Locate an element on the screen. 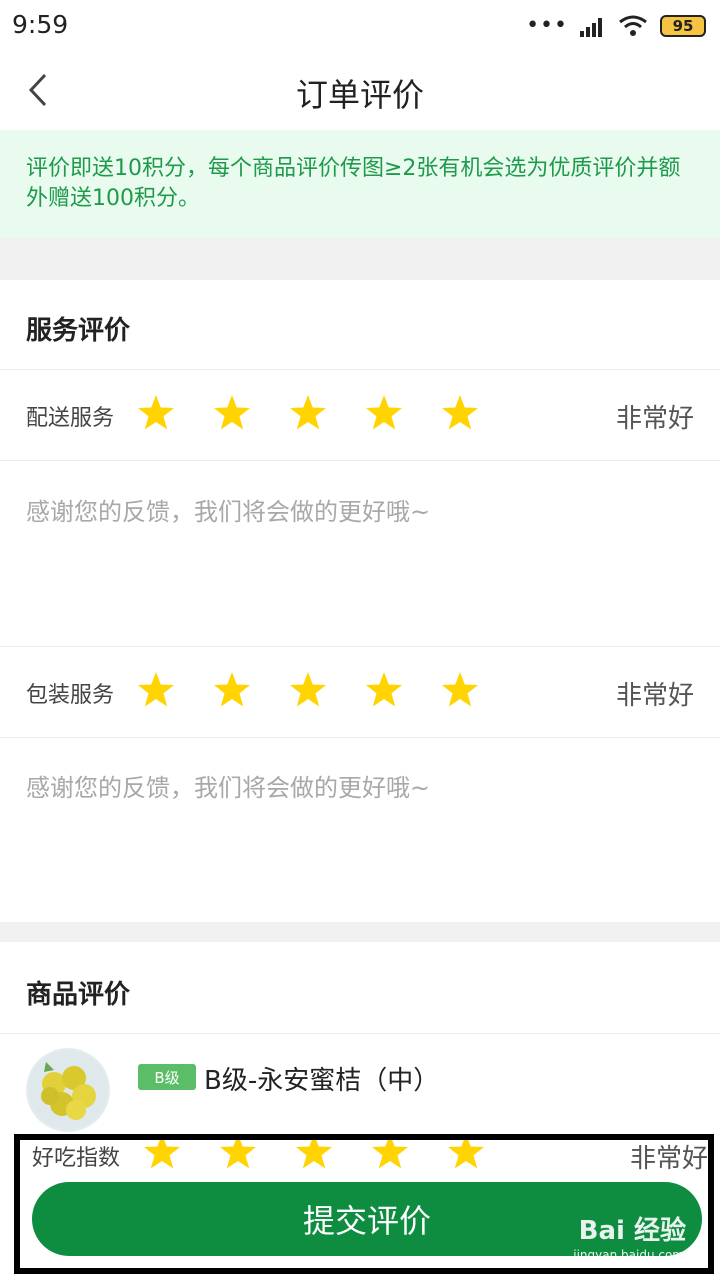  delivery-stars is located at coordinates (308, 413).